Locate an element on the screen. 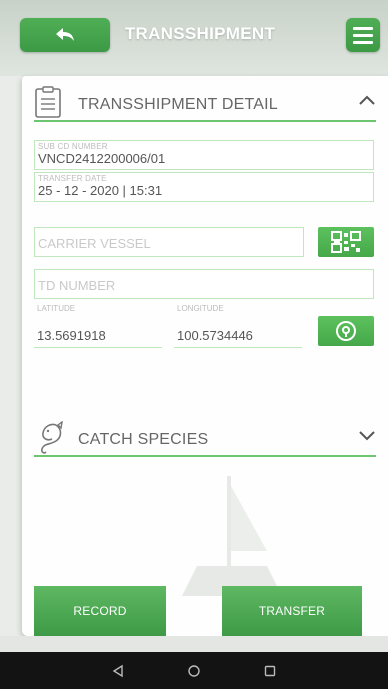 The height and width of the screenshot is (689, 388). catch-species-header: CATCH SPECIES is located at coordinates (205, 437).